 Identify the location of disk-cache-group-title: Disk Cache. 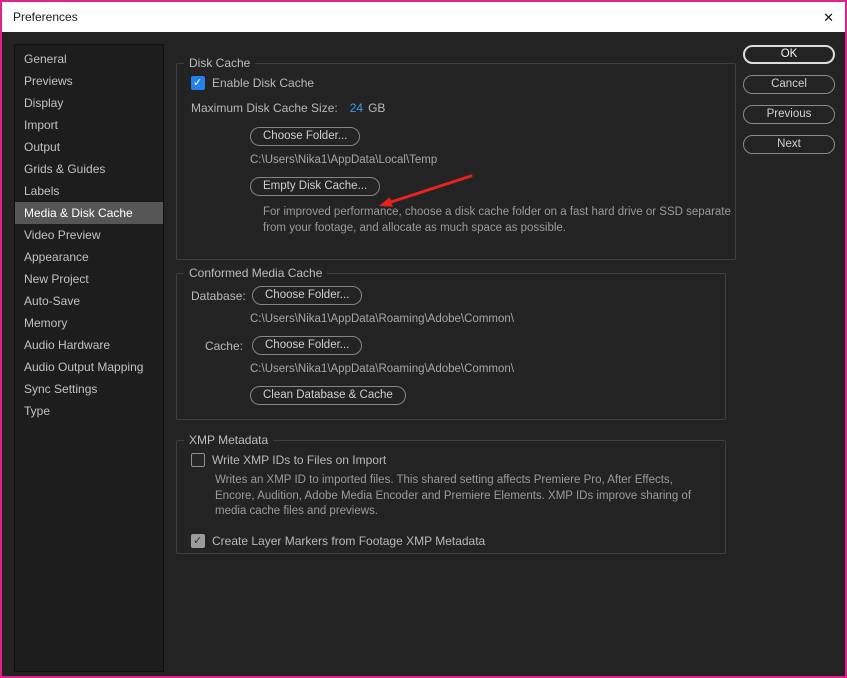
(220, 63).